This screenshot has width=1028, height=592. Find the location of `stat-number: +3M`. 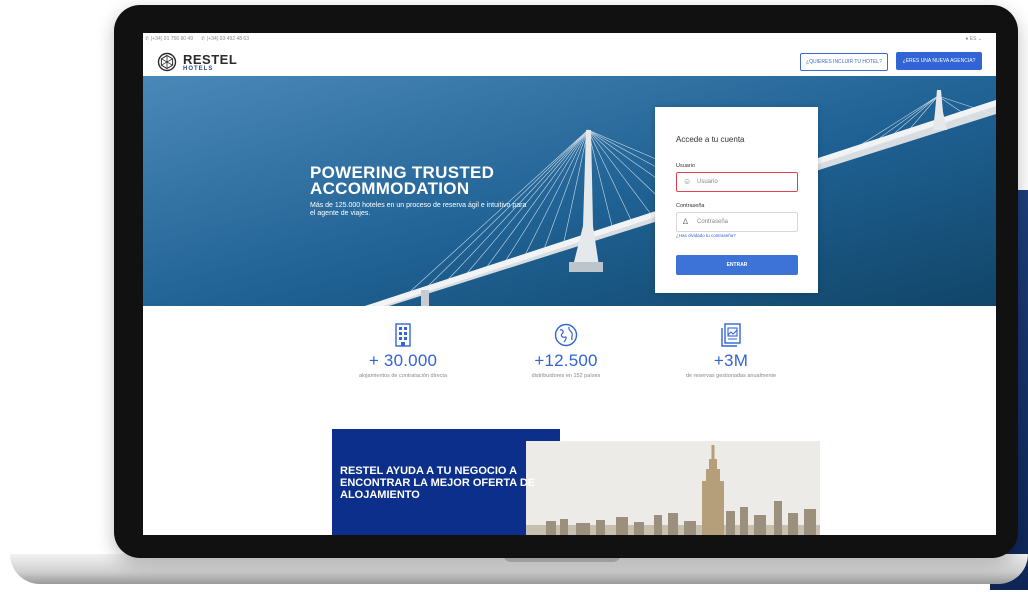

stat-number: +3M is located at coordinates (731, 360).